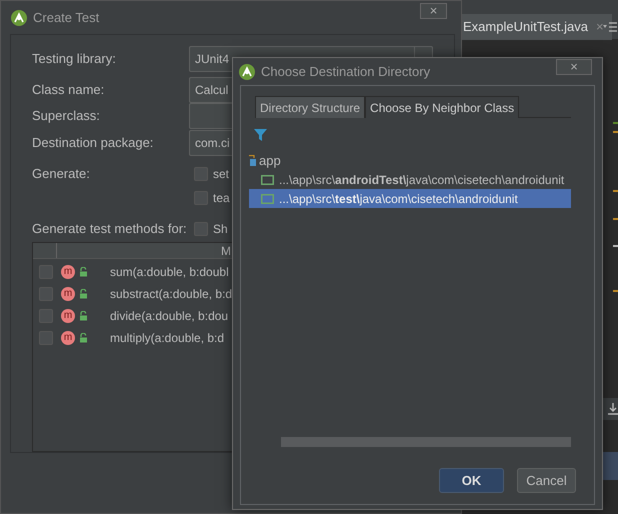 This screenshot has height=514, width=618. Describe the element at coordinates (66, 17) in the screenshot. I see `window-title: Create Test` at that location.